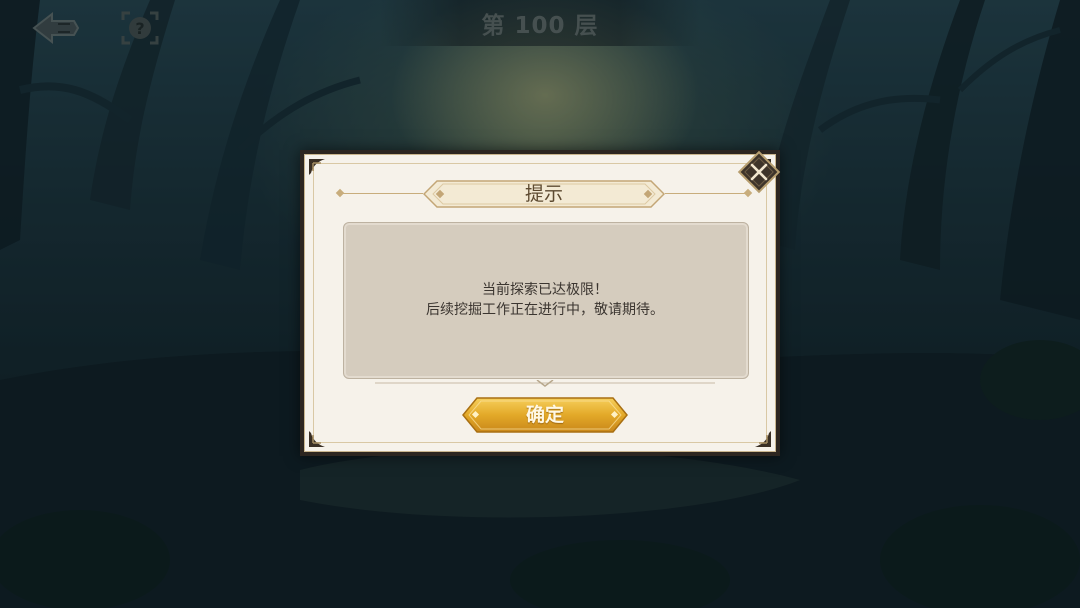  What do you see at coordinates (382, 193) in the screenshot?
I see `title-divider-left` at bounding box center [382, 193].